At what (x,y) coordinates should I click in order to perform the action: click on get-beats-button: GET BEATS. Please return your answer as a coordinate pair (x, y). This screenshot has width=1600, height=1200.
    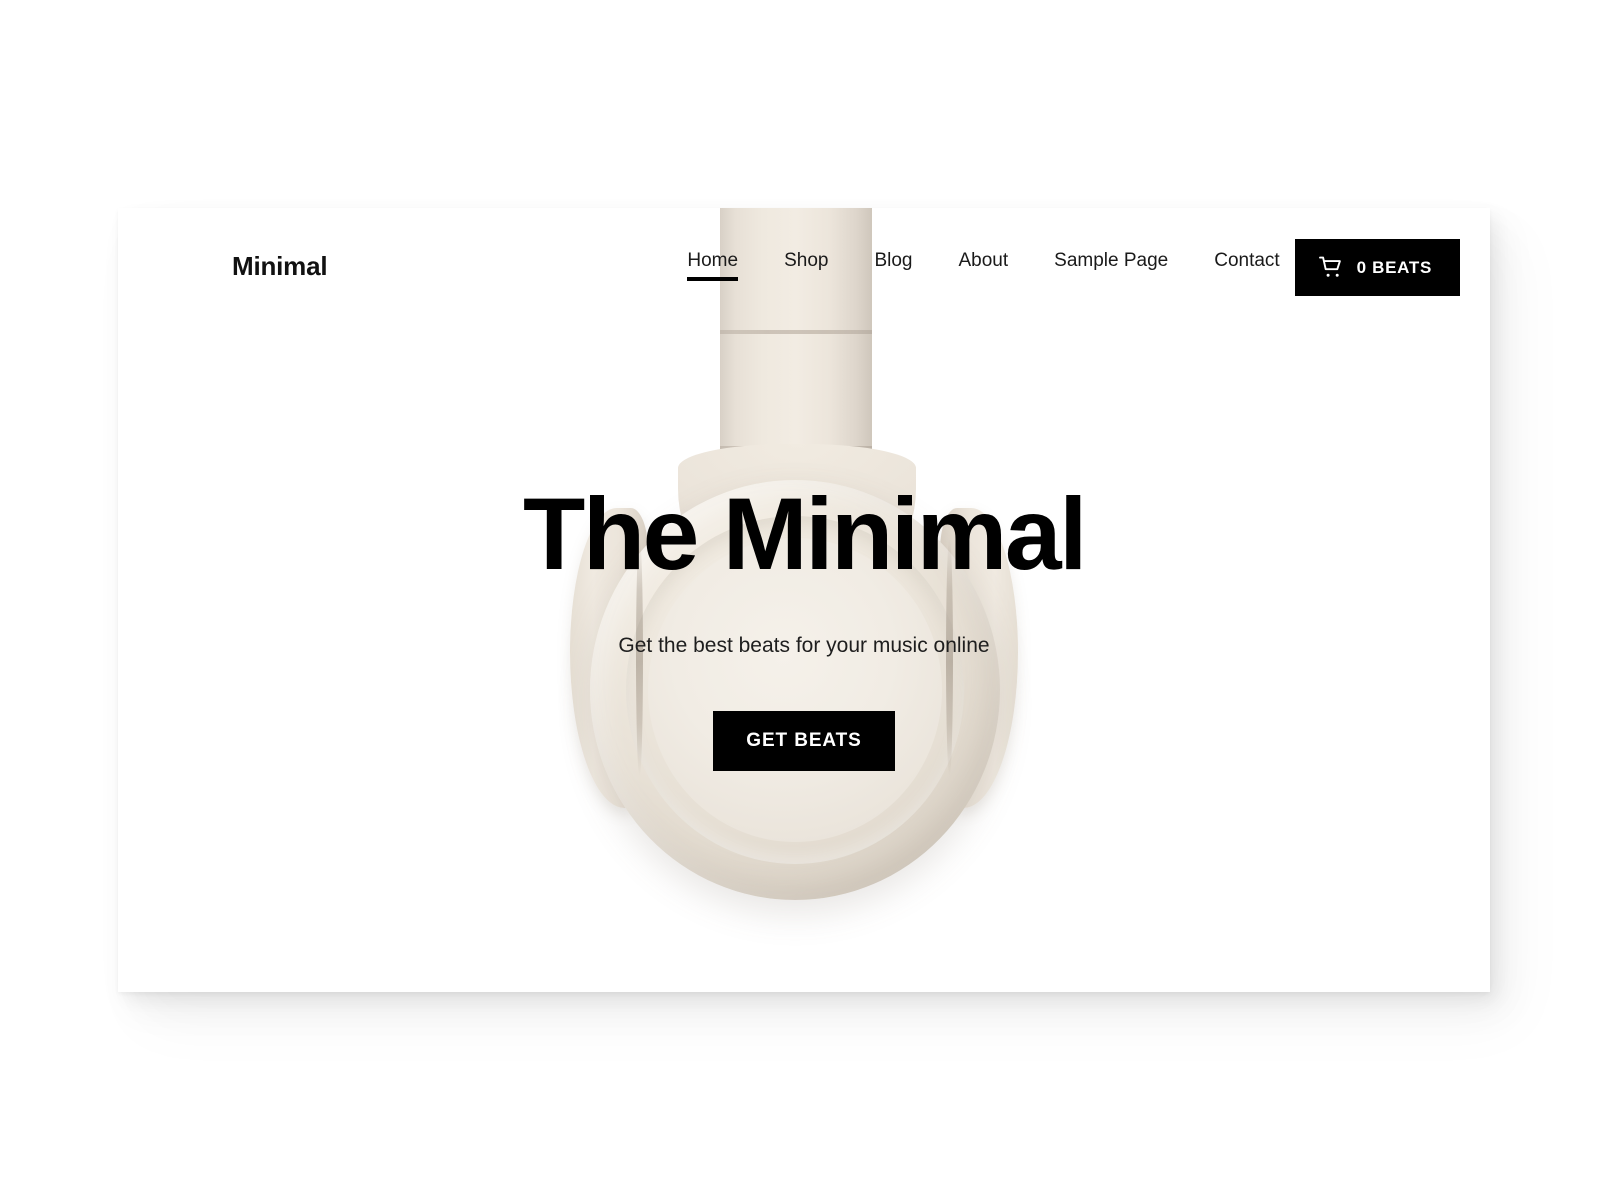
    Looking at the image, I should click on (804, 741).